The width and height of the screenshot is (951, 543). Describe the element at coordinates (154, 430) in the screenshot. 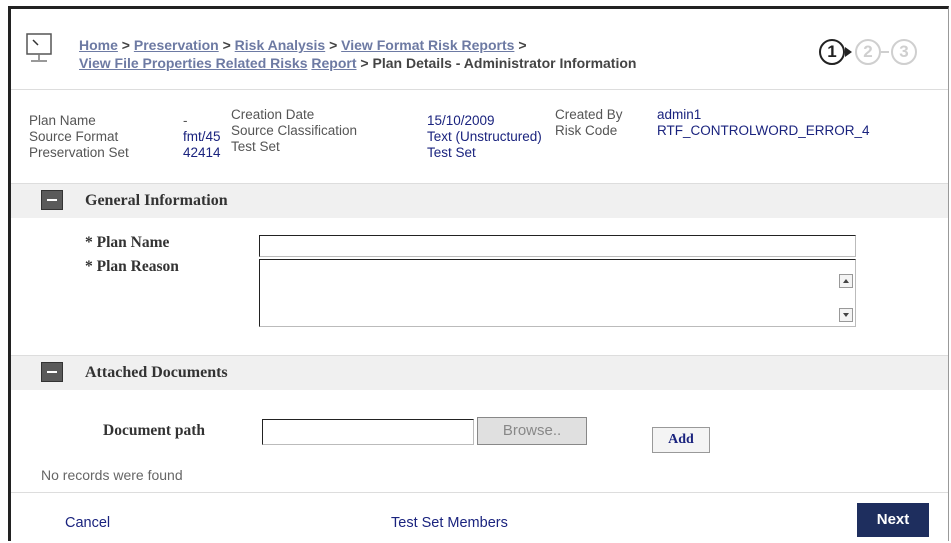

I see `document-path-label: Document path` at that location.